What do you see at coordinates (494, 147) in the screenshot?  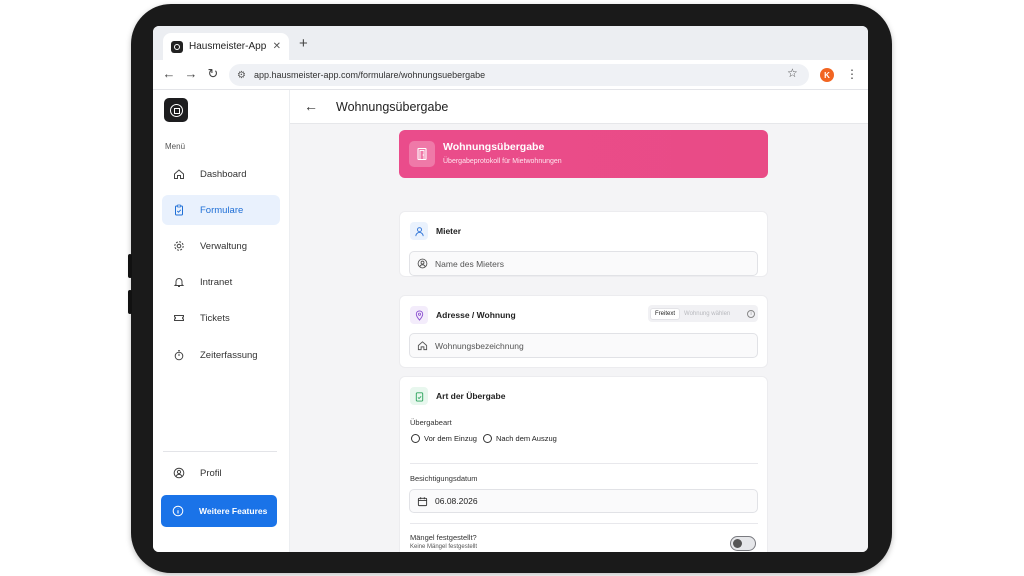 I see `hero-title: Wohnungsübergabe` at bounding box center [494, 147].